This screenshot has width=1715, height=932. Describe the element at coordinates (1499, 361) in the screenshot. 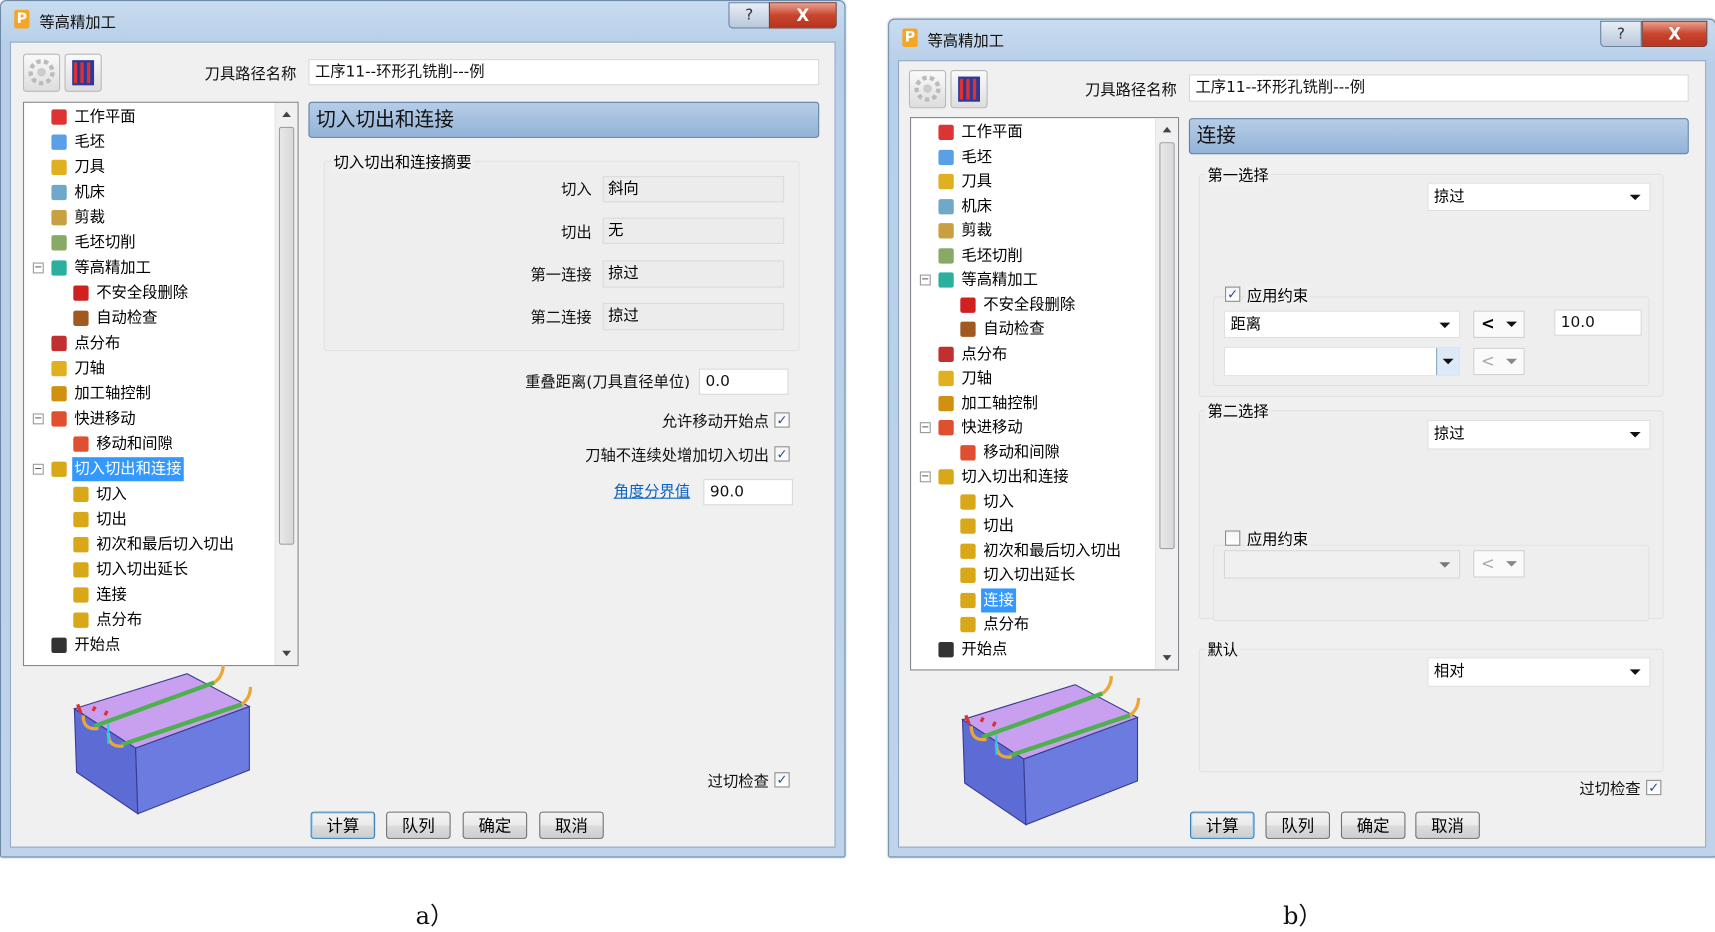

I see `first-second-operator-dropdown: <` at that location.